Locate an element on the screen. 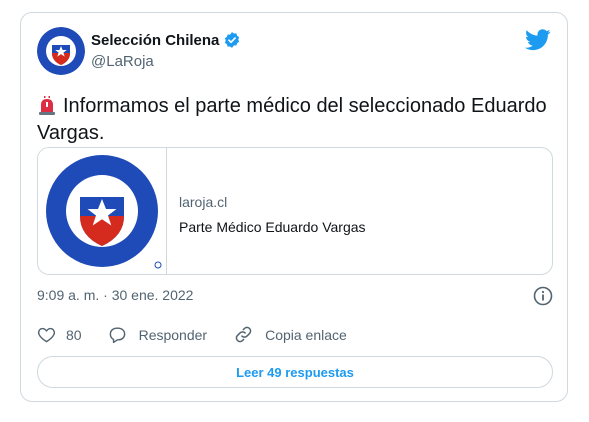  read-replies-button: Leer 49 respuestas is located at coordinates (295, 372).